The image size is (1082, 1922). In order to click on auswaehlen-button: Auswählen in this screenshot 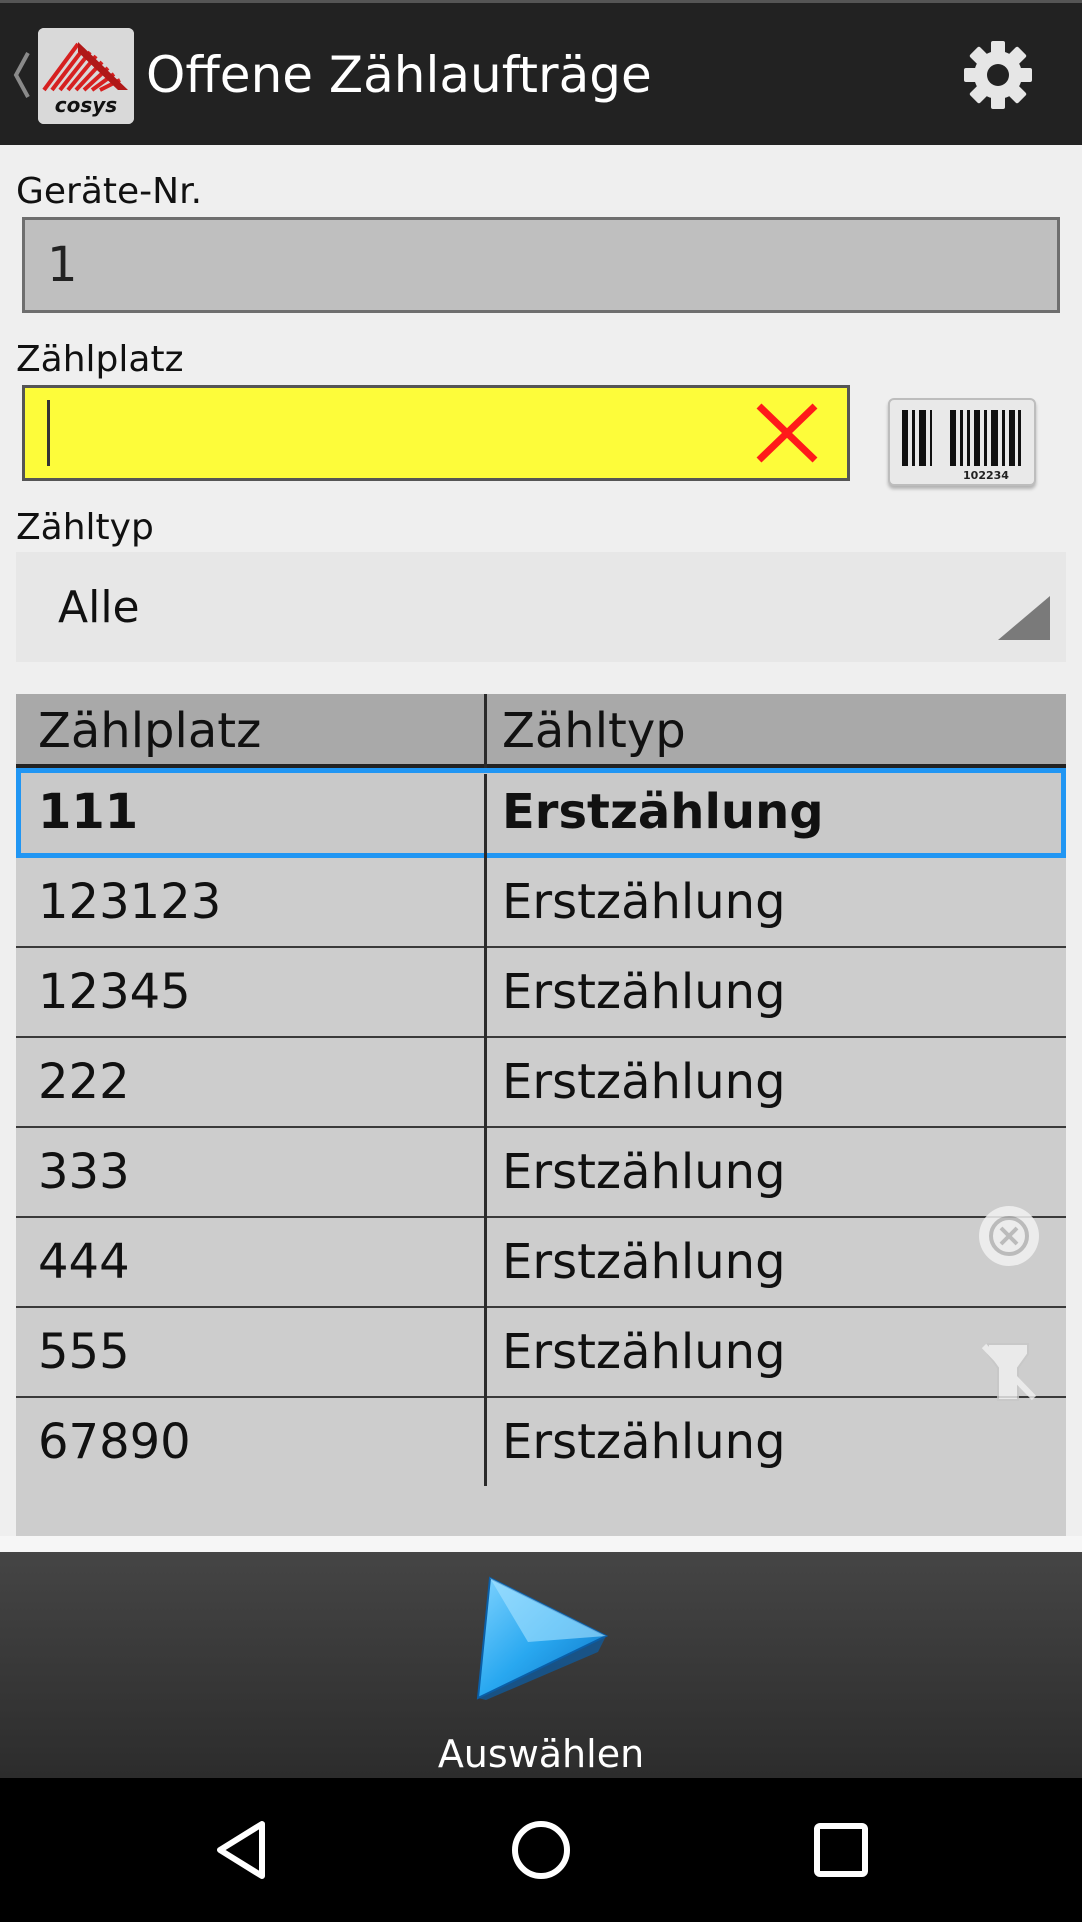, I will do `click(541, 1670)`.